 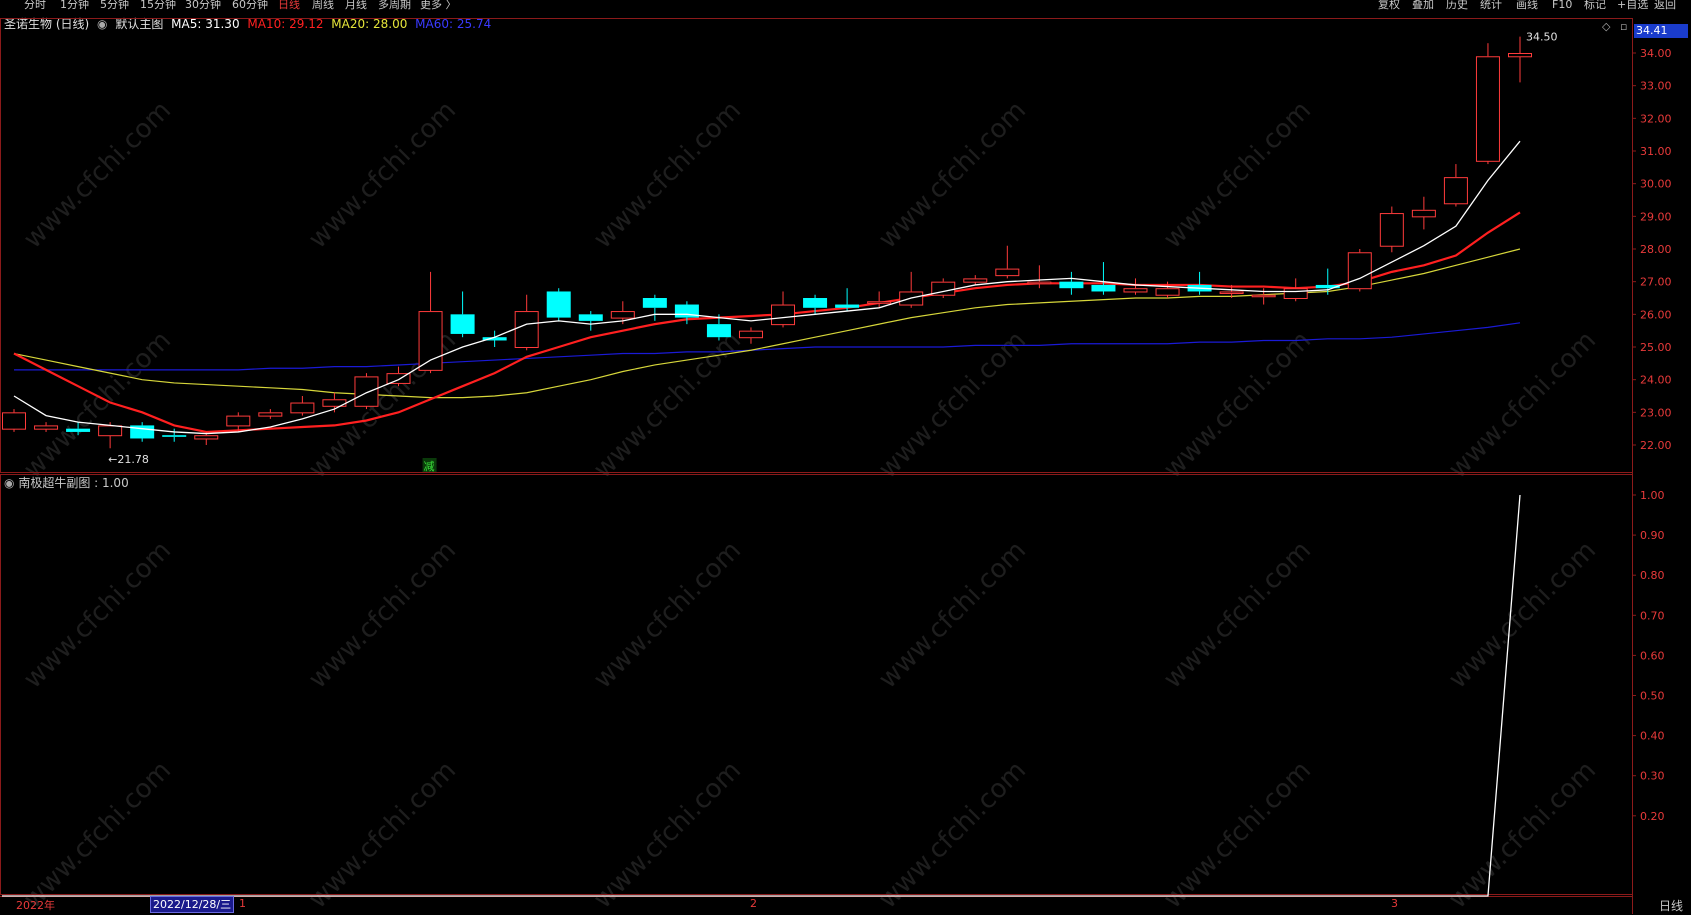 What do you see at coordinates (1661, 31) in the screenshot?
I see `current-price-tag: 34.41` at bounding box center [1661, 31].